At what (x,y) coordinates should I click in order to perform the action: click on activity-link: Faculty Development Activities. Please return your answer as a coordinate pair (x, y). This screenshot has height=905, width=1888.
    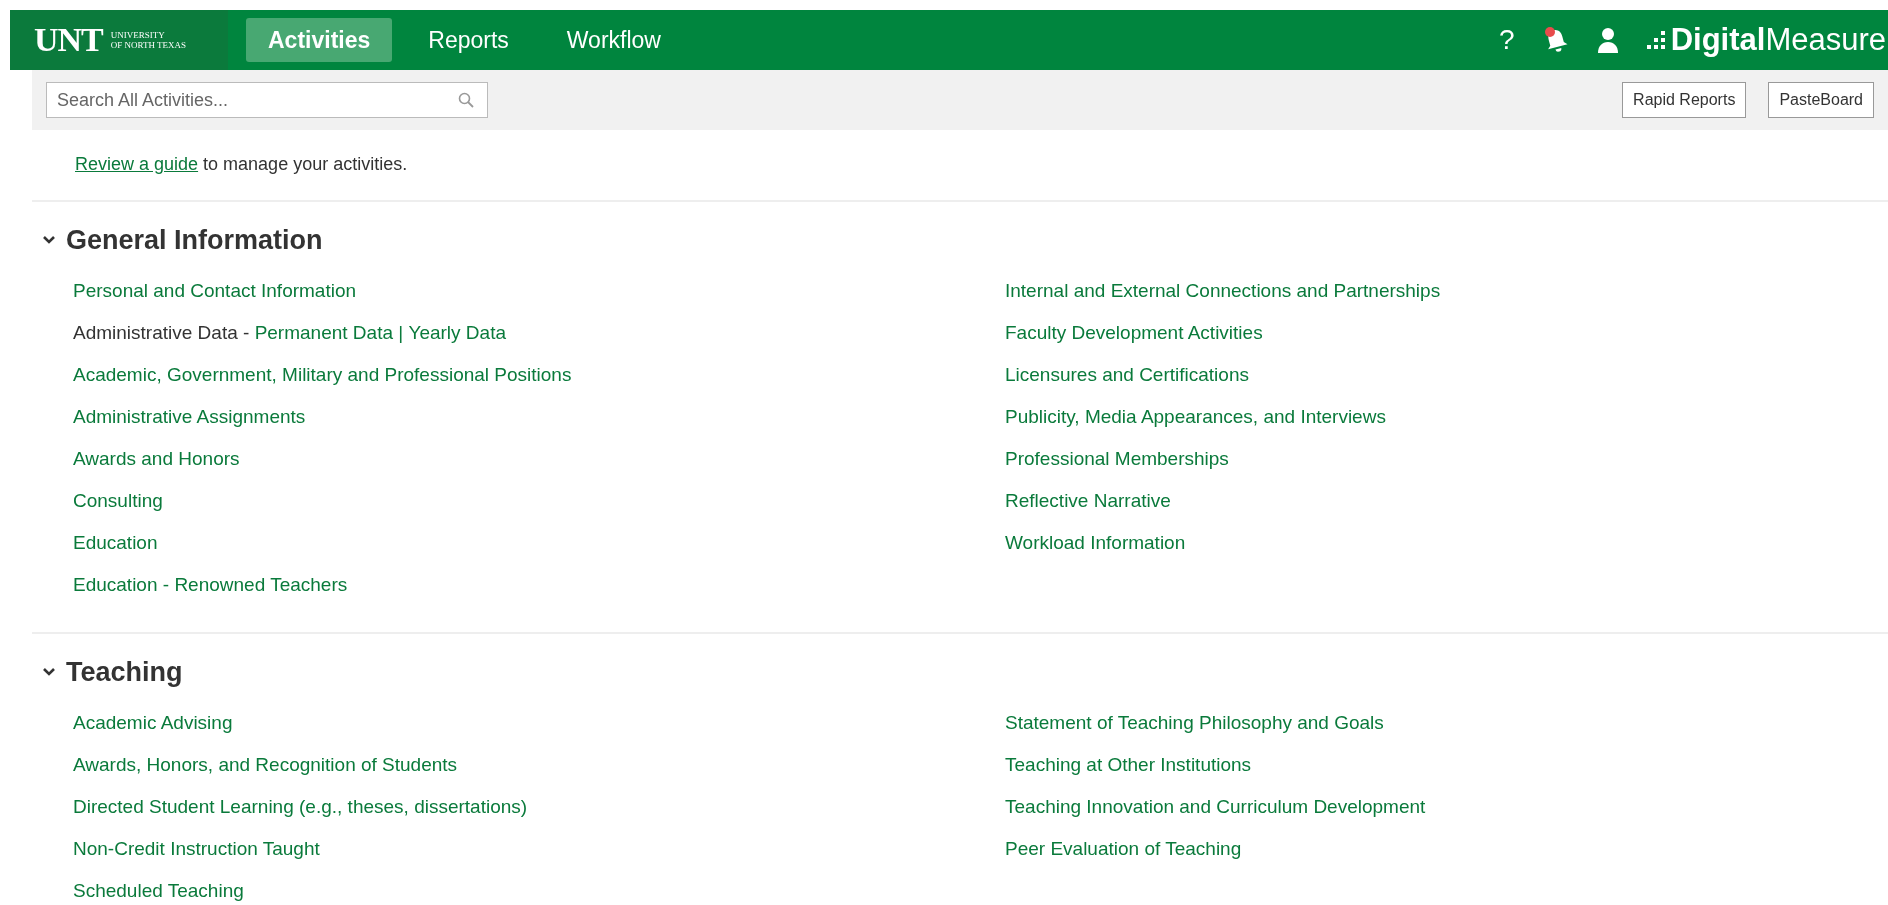
    Looking at the image, I should click on (1134, 333).